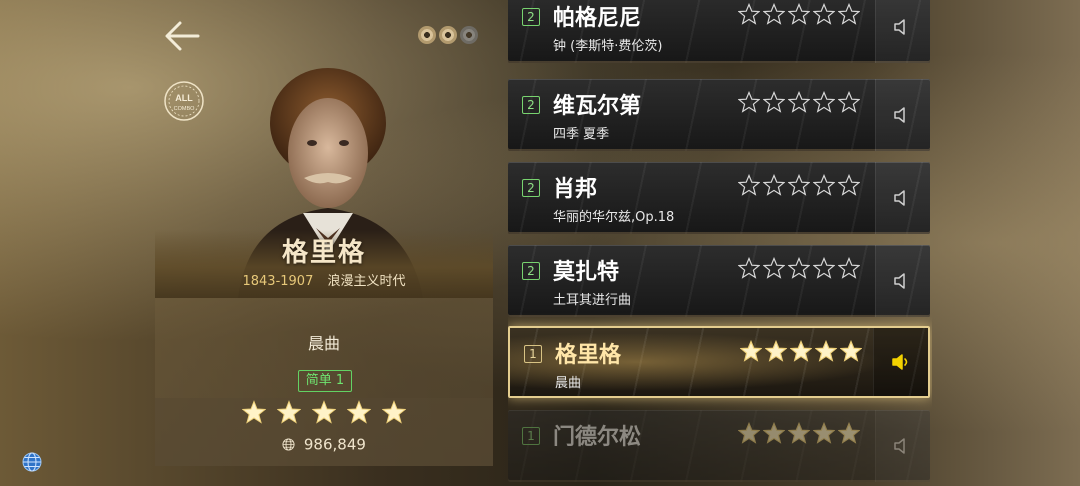 This screenshot has height=486, width=1080. Describe the element at coordinates (278, 281) in the screenshot. I see `composer-years: 1843-1907` at that location.